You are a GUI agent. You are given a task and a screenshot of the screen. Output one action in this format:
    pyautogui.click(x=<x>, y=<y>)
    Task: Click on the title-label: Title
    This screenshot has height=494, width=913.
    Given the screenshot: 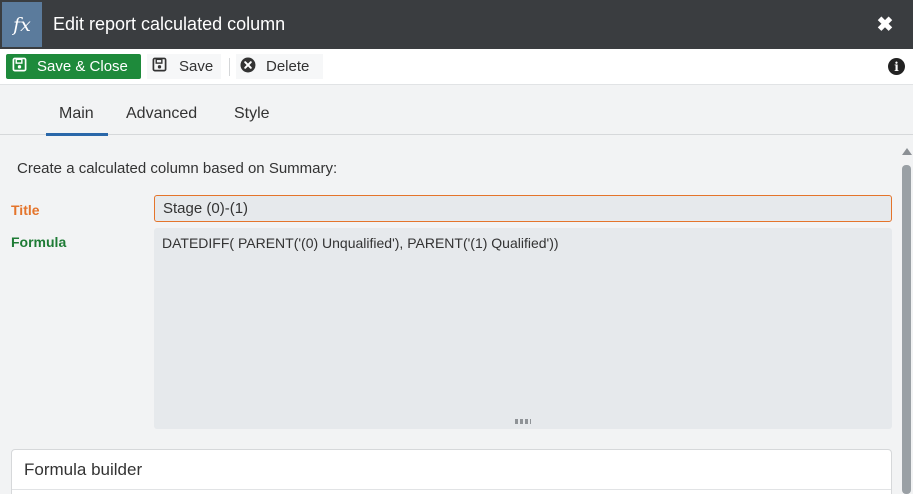 What is the action you would take?
    pyautogui.click(x=25, y=210)
    